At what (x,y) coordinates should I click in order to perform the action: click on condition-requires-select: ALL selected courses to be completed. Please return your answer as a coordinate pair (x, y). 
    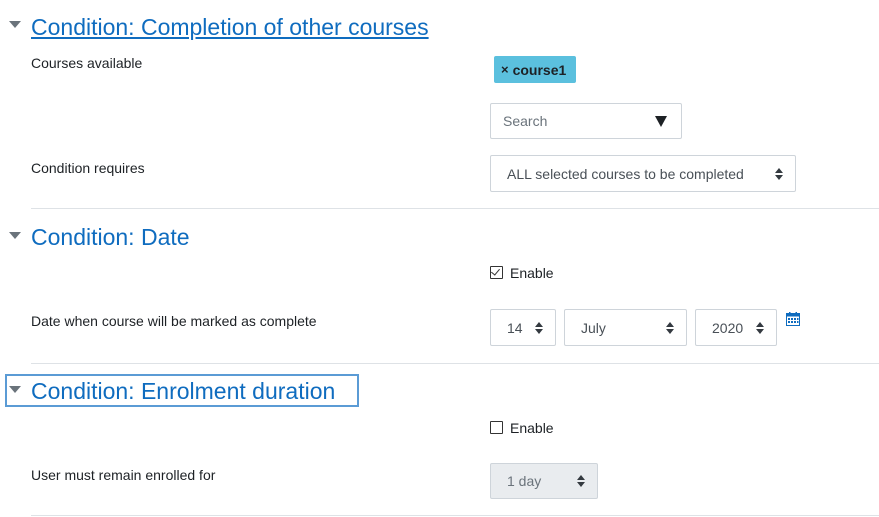
    Looking at the image, I should click on (643, 173).